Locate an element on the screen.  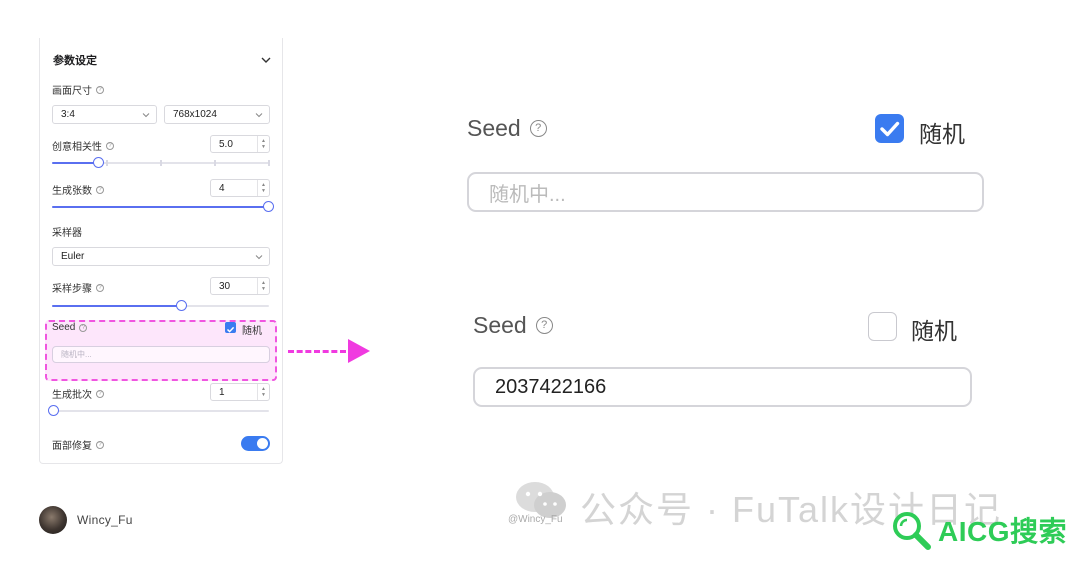
seed-random-label: 随机 is located at coordinates (252, 331).